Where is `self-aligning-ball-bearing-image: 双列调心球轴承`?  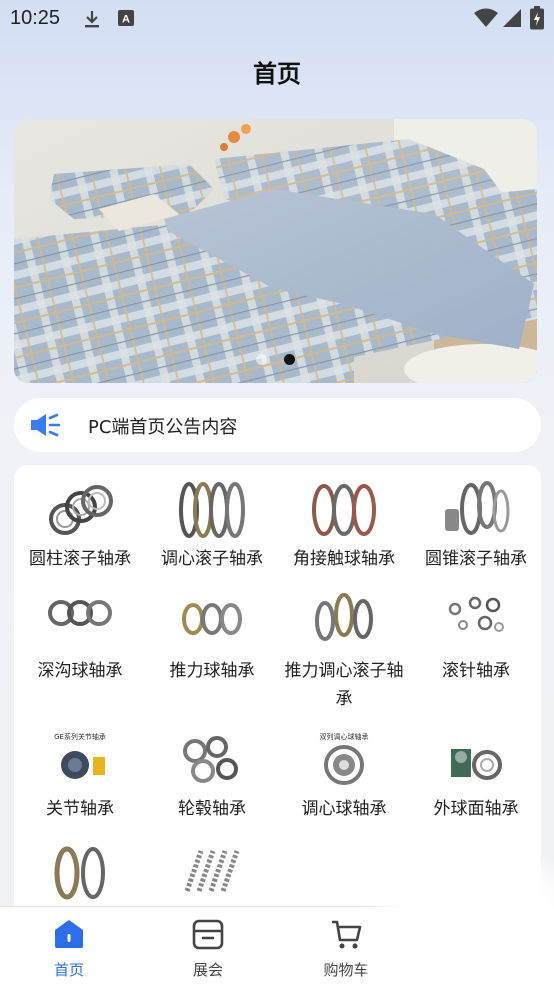 self-aligning-ball-bearing-image: 双列调心球轴承 is located at coordinates (344, 758).